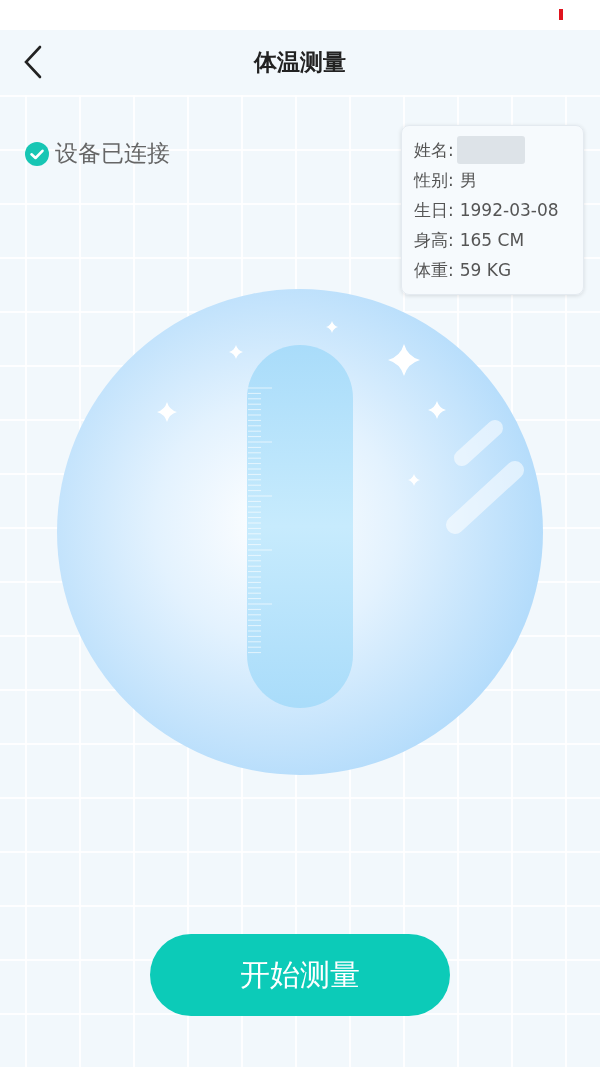  Describe the element at coordinates (112, 153) in the screenshot. I see `device-status: 设备已连接` at that location.